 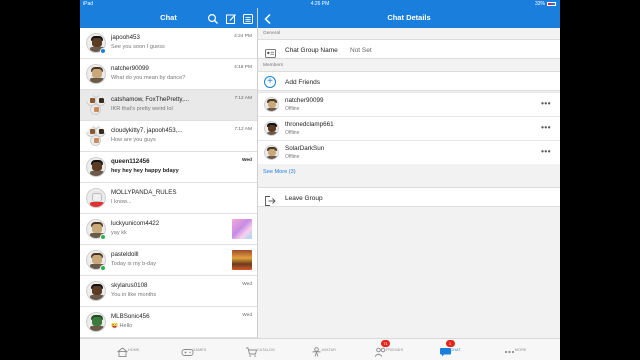 What do you see at coordinates (303, 82) in the screenshot?
I see `add-friends-label: Add Friends` at bounding box center [303, 82].